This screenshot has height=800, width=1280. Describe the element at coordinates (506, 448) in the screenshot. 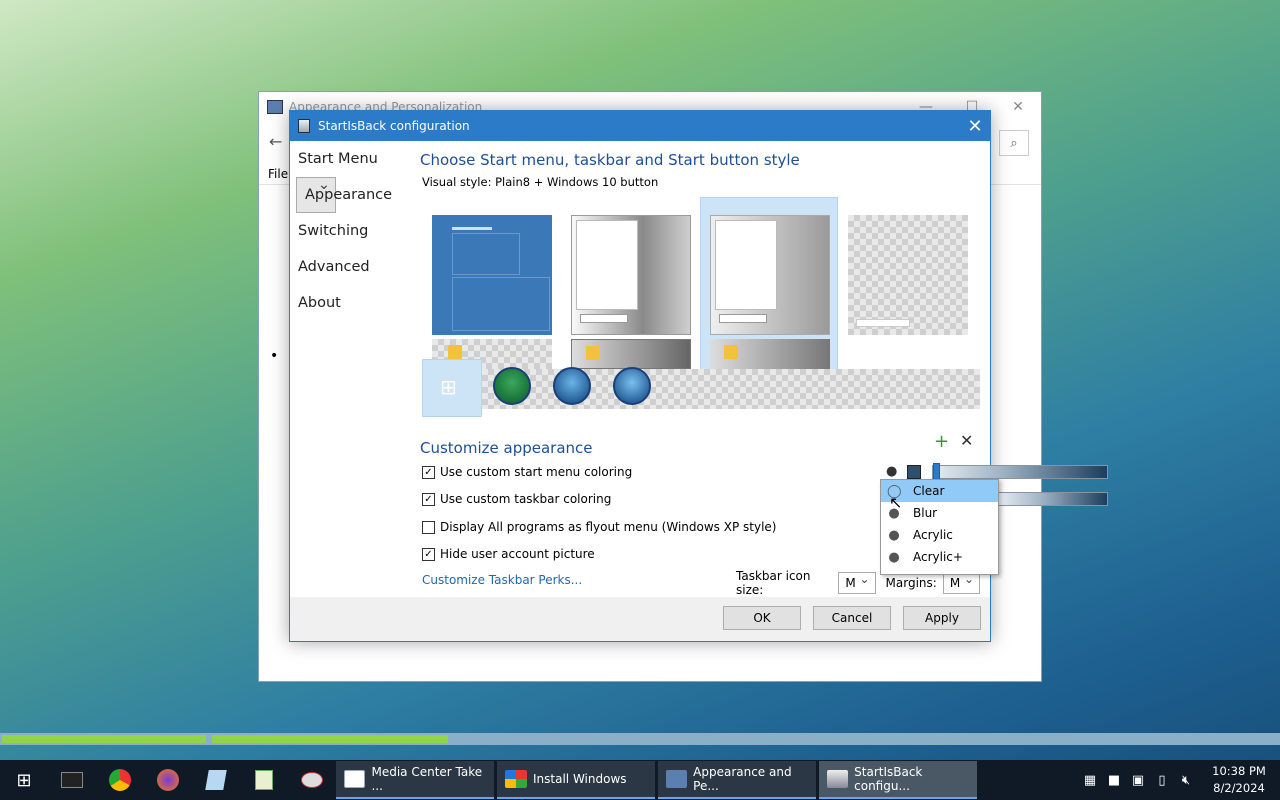

I see `customize-heading: Customize appearance` at that location.